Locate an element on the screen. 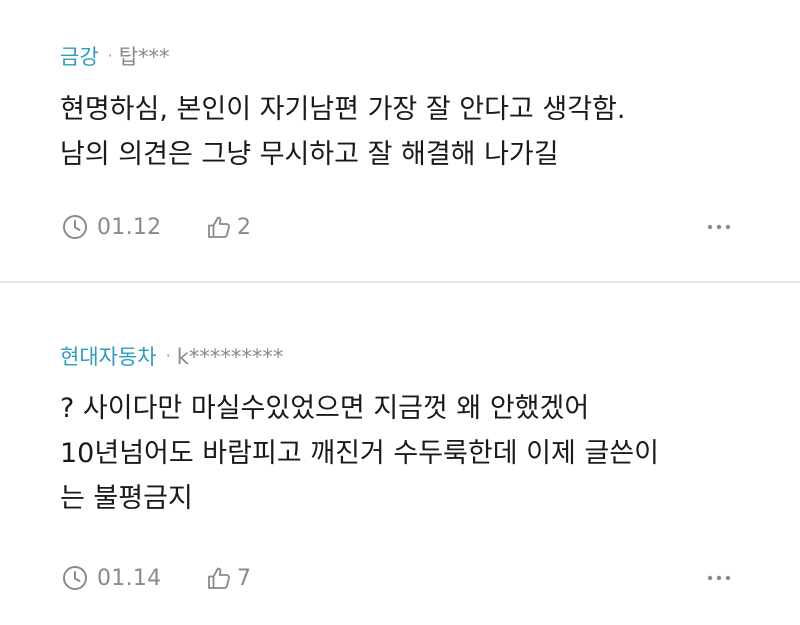 The width and height of the screenshot is (800, 625). author-company: 금강 is located at coordinates (79, 57).